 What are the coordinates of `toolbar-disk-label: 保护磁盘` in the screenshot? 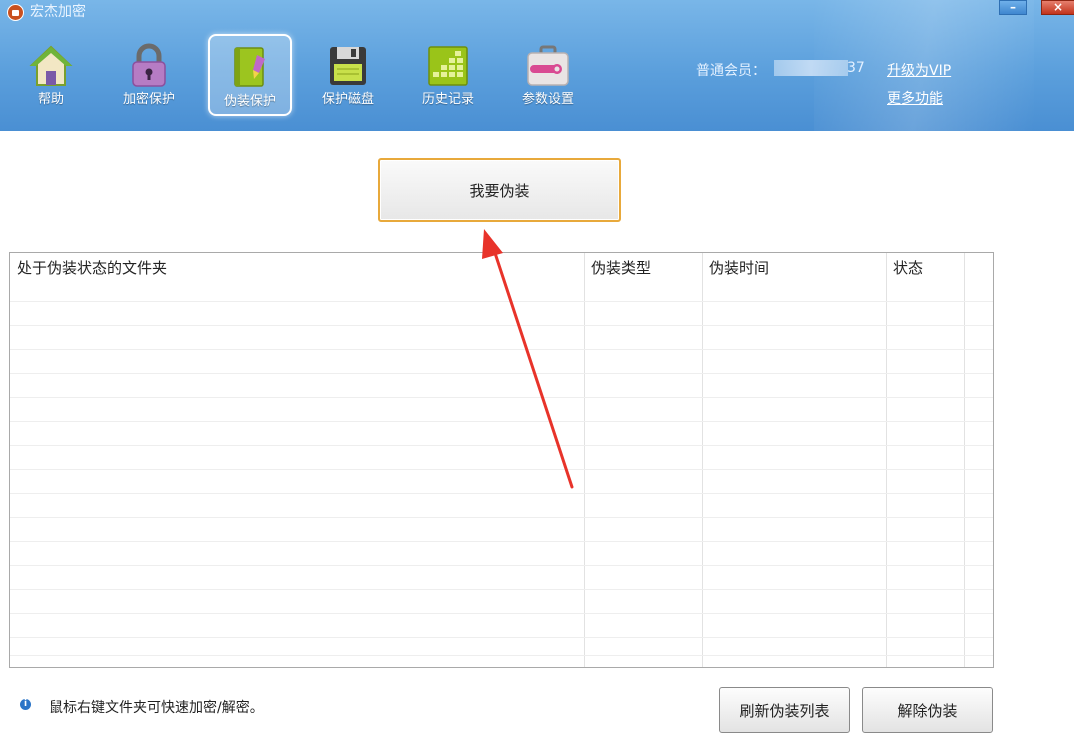 It's located at (347, 99).